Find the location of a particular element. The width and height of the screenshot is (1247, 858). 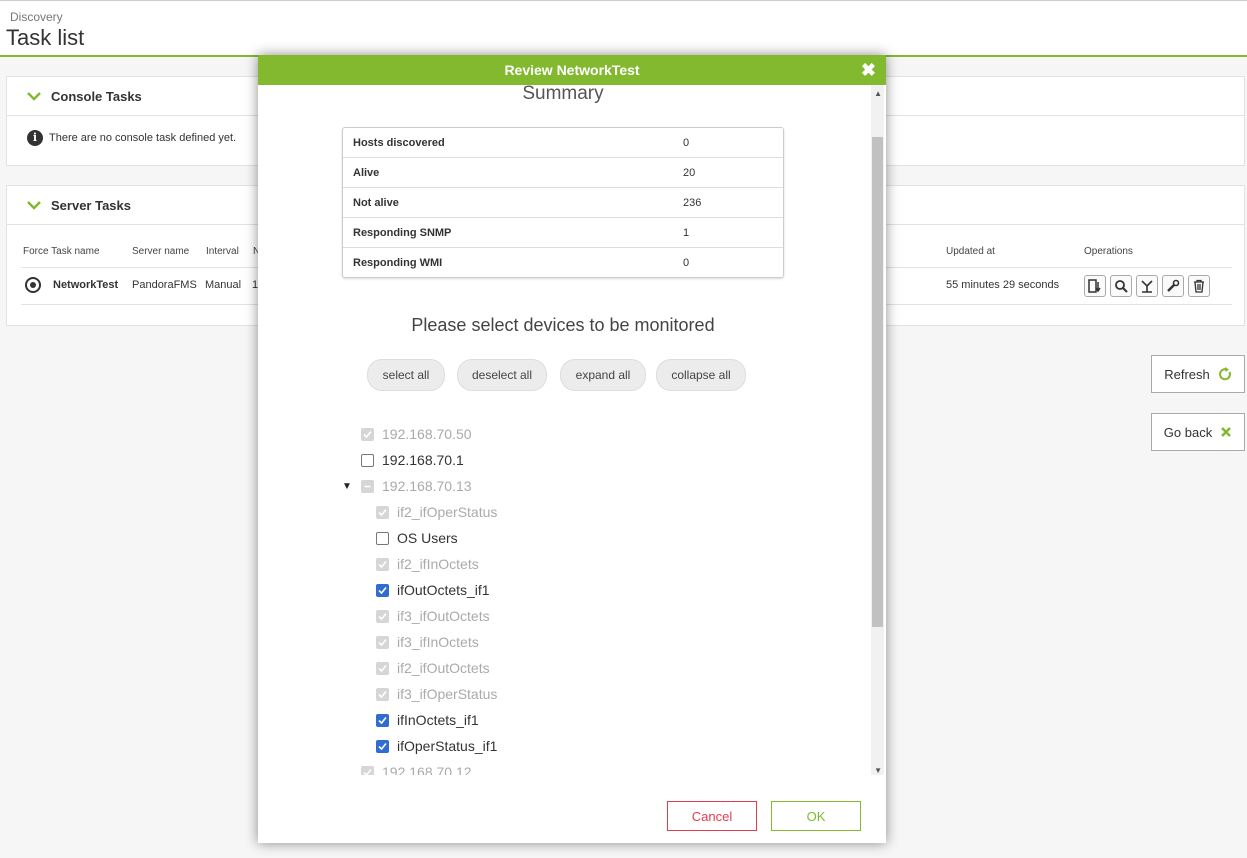

wrench-icon is located at coordinates (1173, 285).